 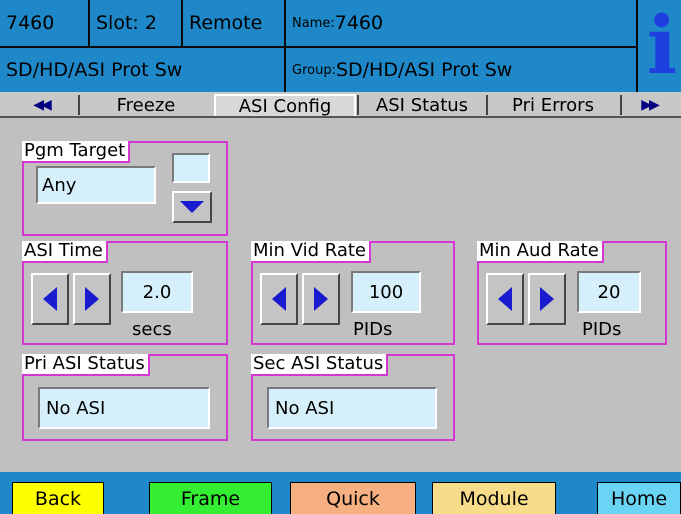 I want to click on tab-asi-status: ASI Status, so click(x=422, y=105).